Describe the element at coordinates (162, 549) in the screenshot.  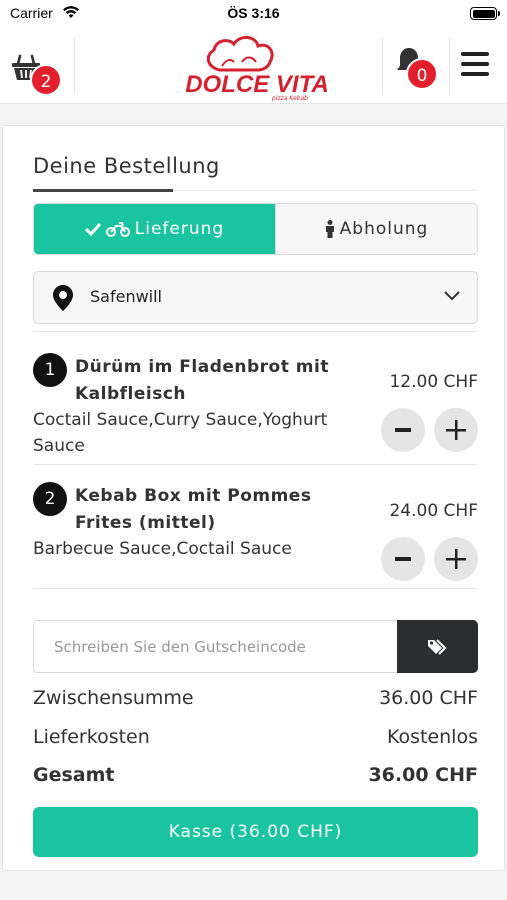
I see `item-sauces: Barbecue Sauce,Coctail Sauce` at that location.